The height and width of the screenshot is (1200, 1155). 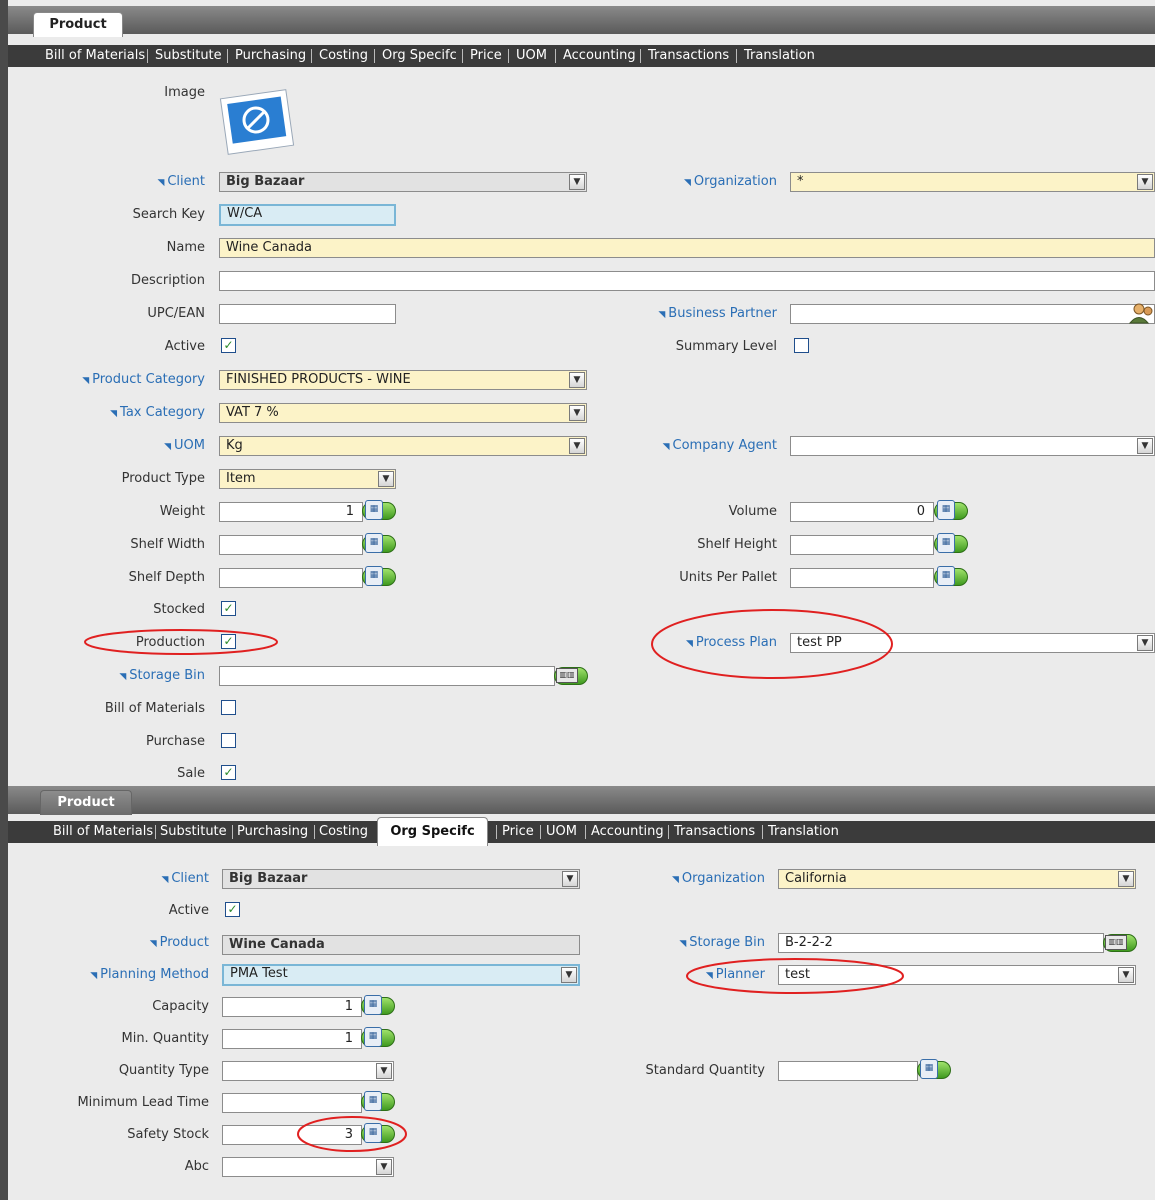 What do you see at coordinates (352, 1134) in the screenshot?
I see `safety-stock-highlight-ellipse` at bounding box center [352, 1134].